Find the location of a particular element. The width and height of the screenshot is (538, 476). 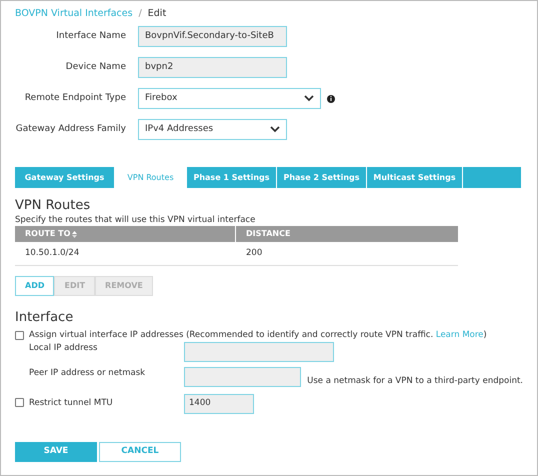

section-description: Specify the routes that will use this VPN virtual interface is located at coordinates (135, 220).